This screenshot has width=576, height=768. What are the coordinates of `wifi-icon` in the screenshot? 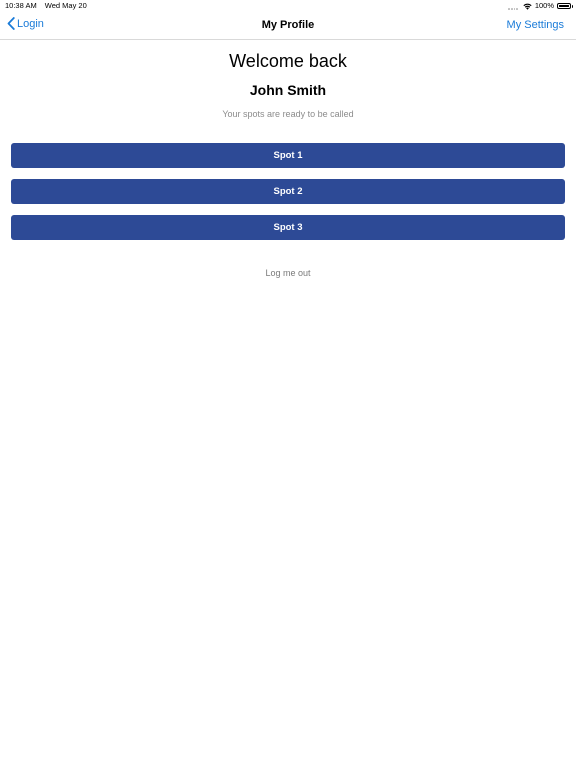 It's located at (527, 6).